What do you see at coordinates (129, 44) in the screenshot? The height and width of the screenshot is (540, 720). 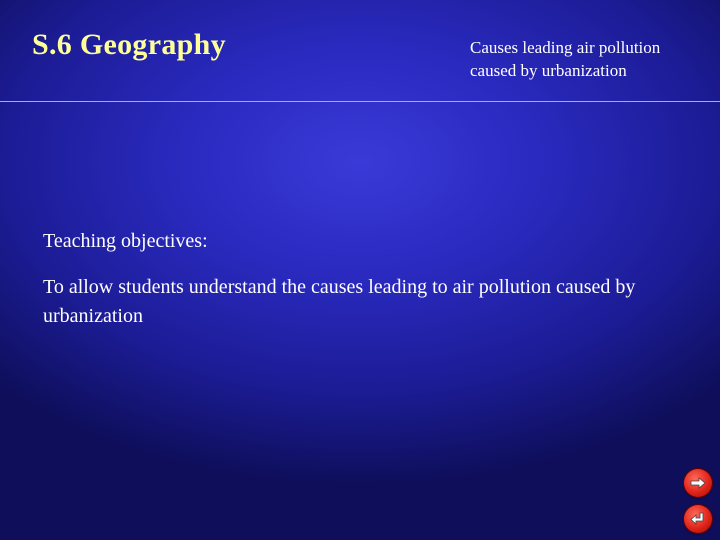 I see `slide-title: S.6 Geography` at bounding box center [129, 44].